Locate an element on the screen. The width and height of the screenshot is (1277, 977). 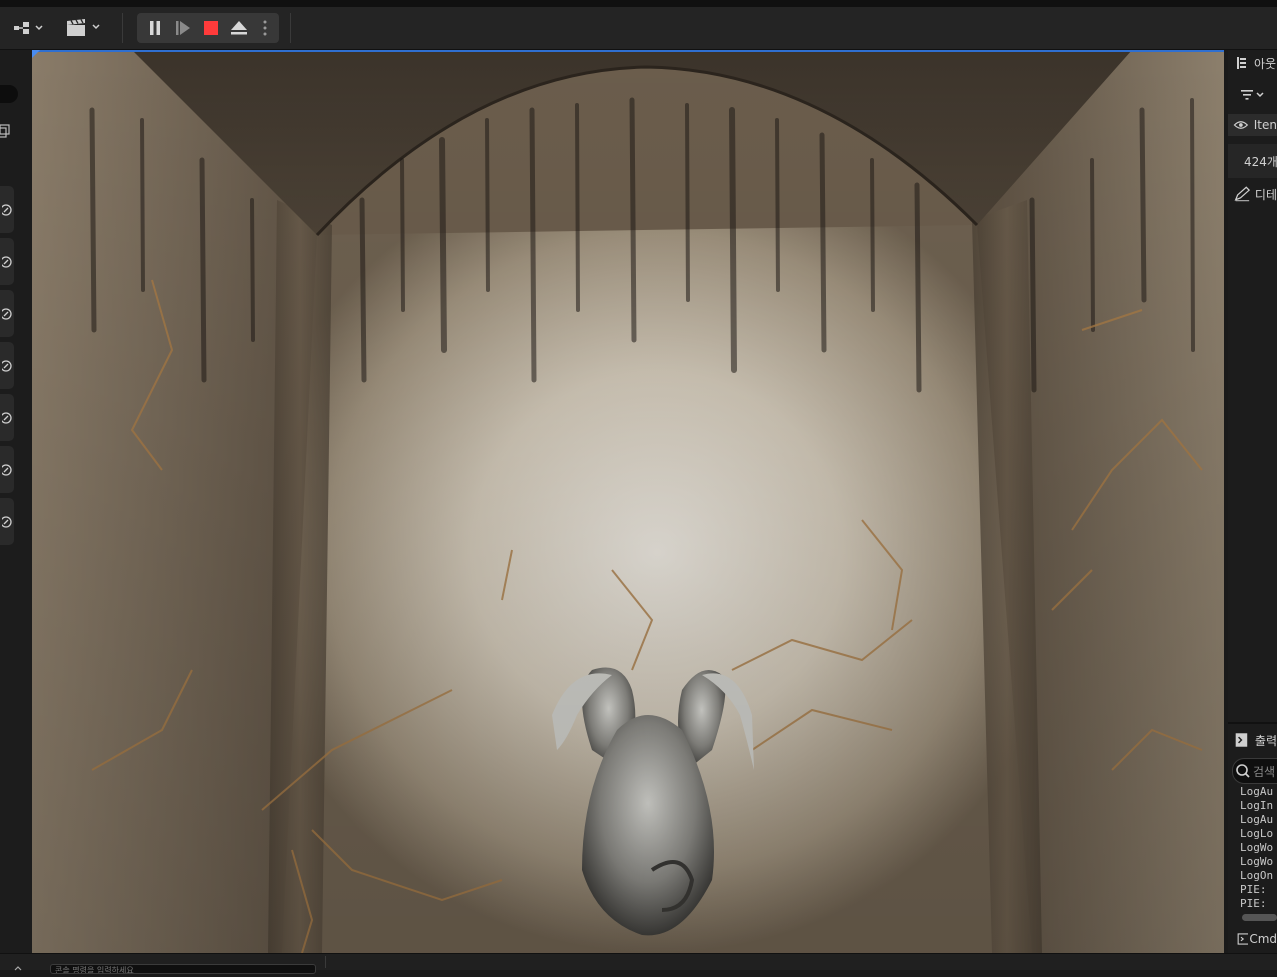
modes-dropdown is located at coordinates (28, 28).